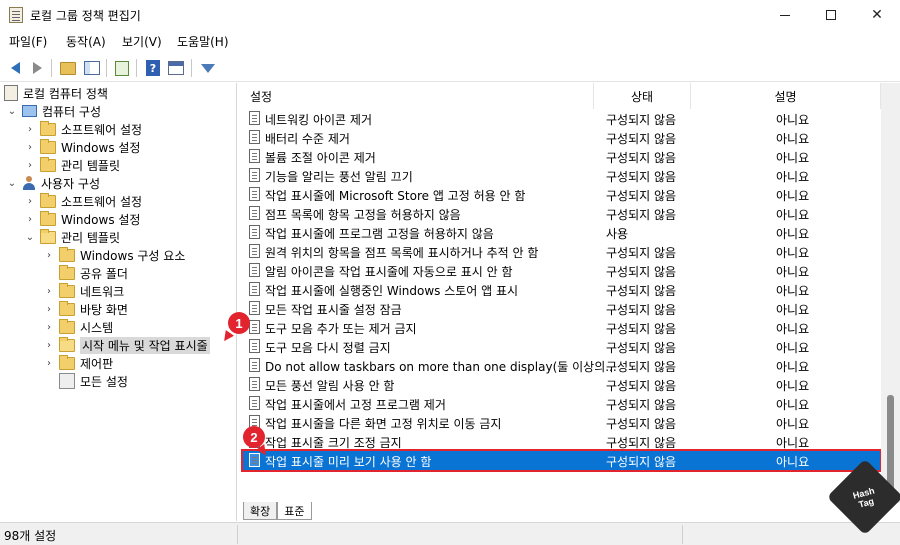 Image resolution: width=900 pixels, height=545 pixels. I want to click on tree-item-control-panel: › 제어판, so click(78, 363).